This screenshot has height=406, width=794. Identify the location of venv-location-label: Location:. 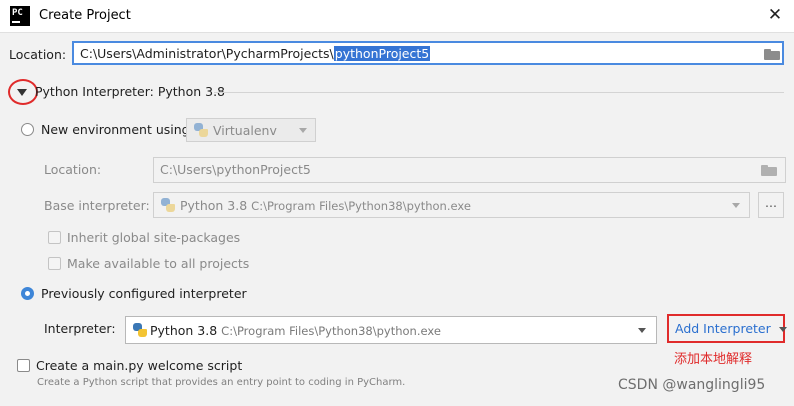
(73, 169).